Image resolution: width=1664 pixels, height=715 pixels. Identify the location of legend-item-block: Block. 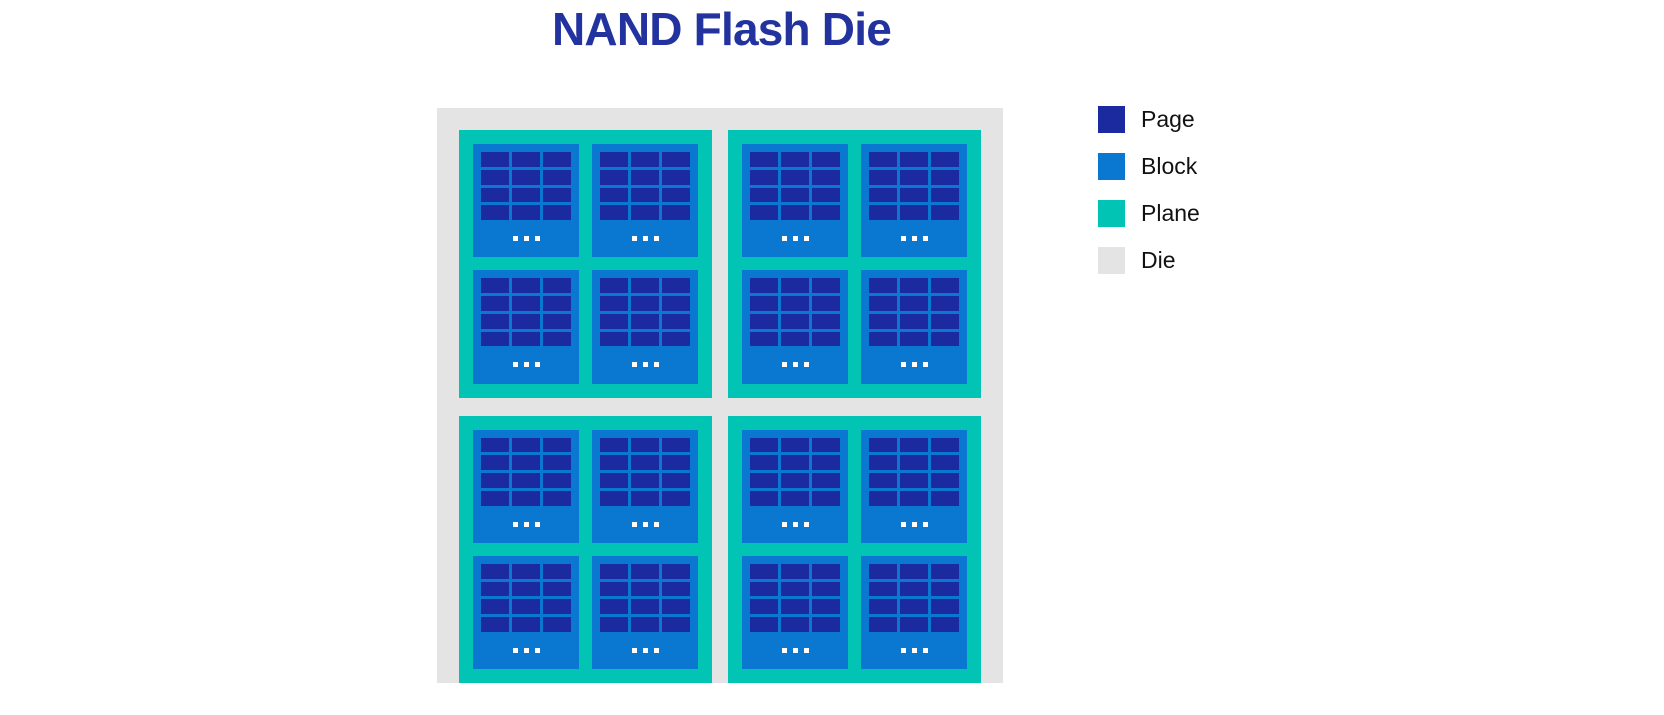
(1149, 166).